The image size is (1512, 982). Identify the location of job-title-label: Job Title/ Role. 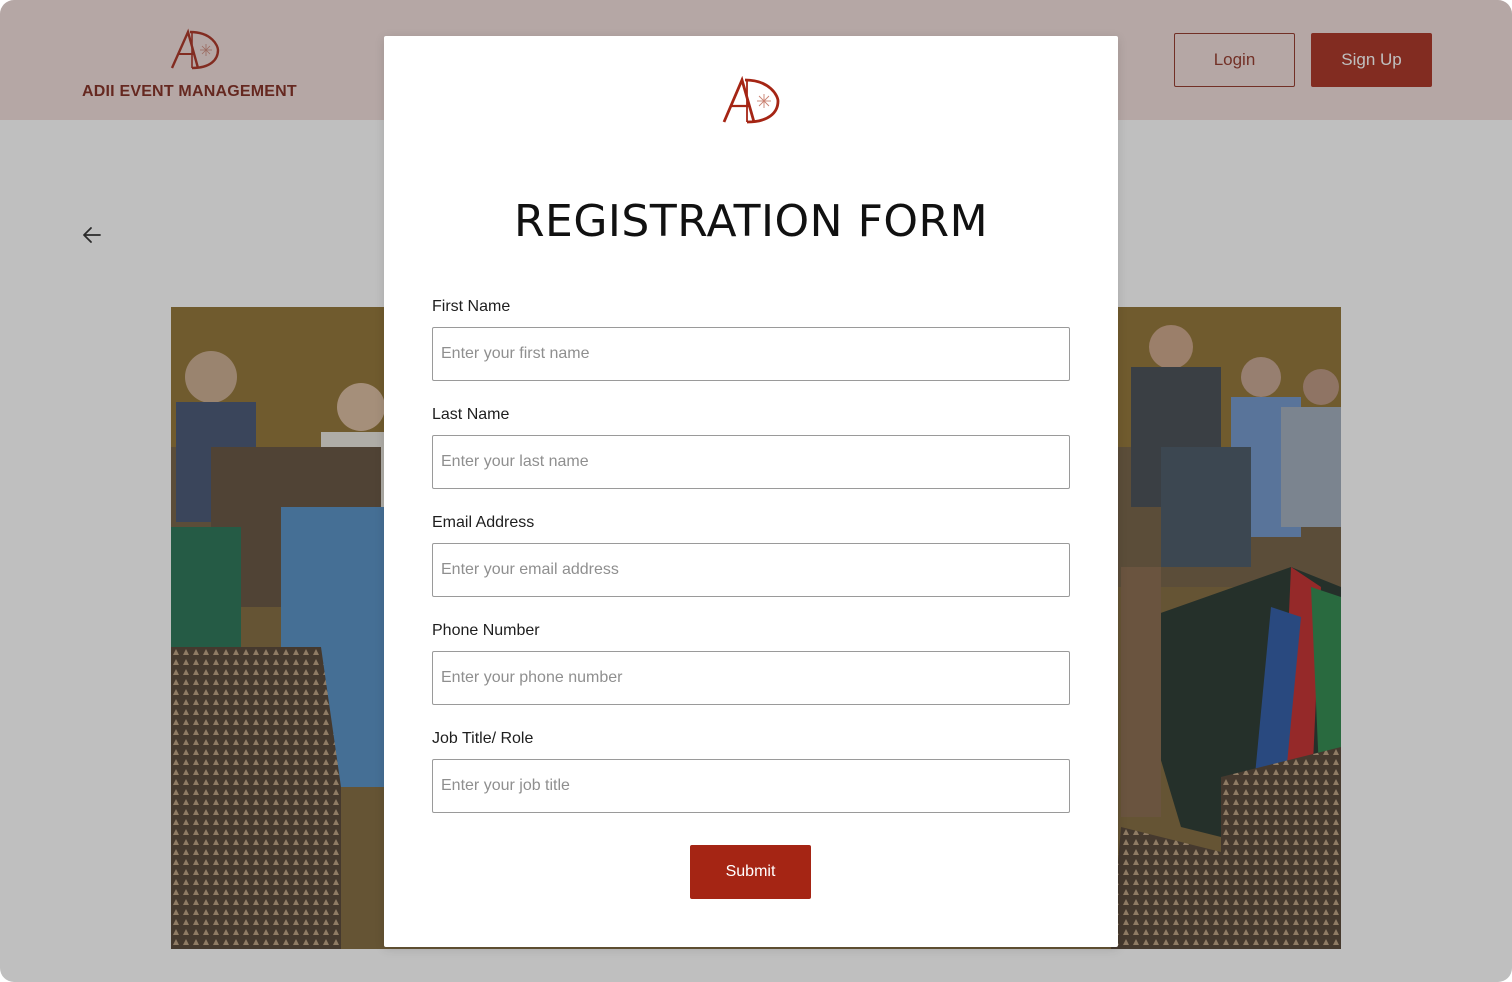
(483, 738).